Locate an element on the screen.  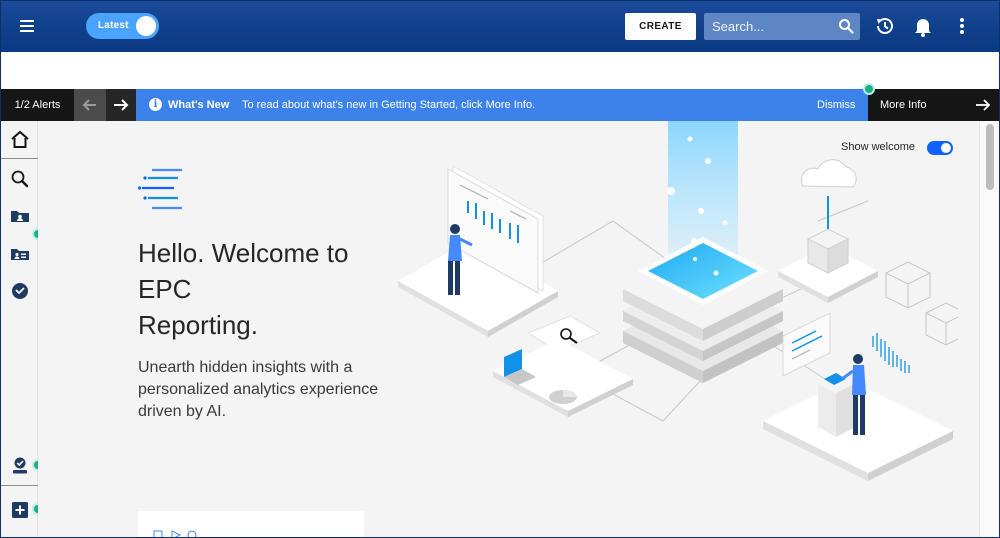
latest-toggle-label: Latest is located at coordinates (113, 25).